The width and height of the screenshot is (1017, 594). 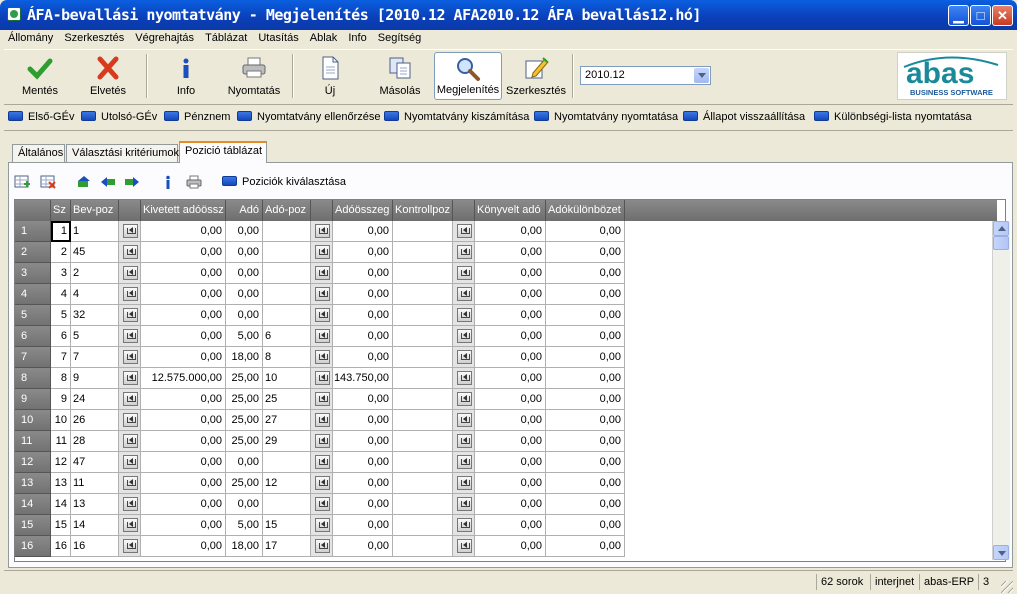 What do you see at coordinates (536, 76) in the screenshot?
I see `edit-button: Szerkesztés` at bounding box center [536, 76].